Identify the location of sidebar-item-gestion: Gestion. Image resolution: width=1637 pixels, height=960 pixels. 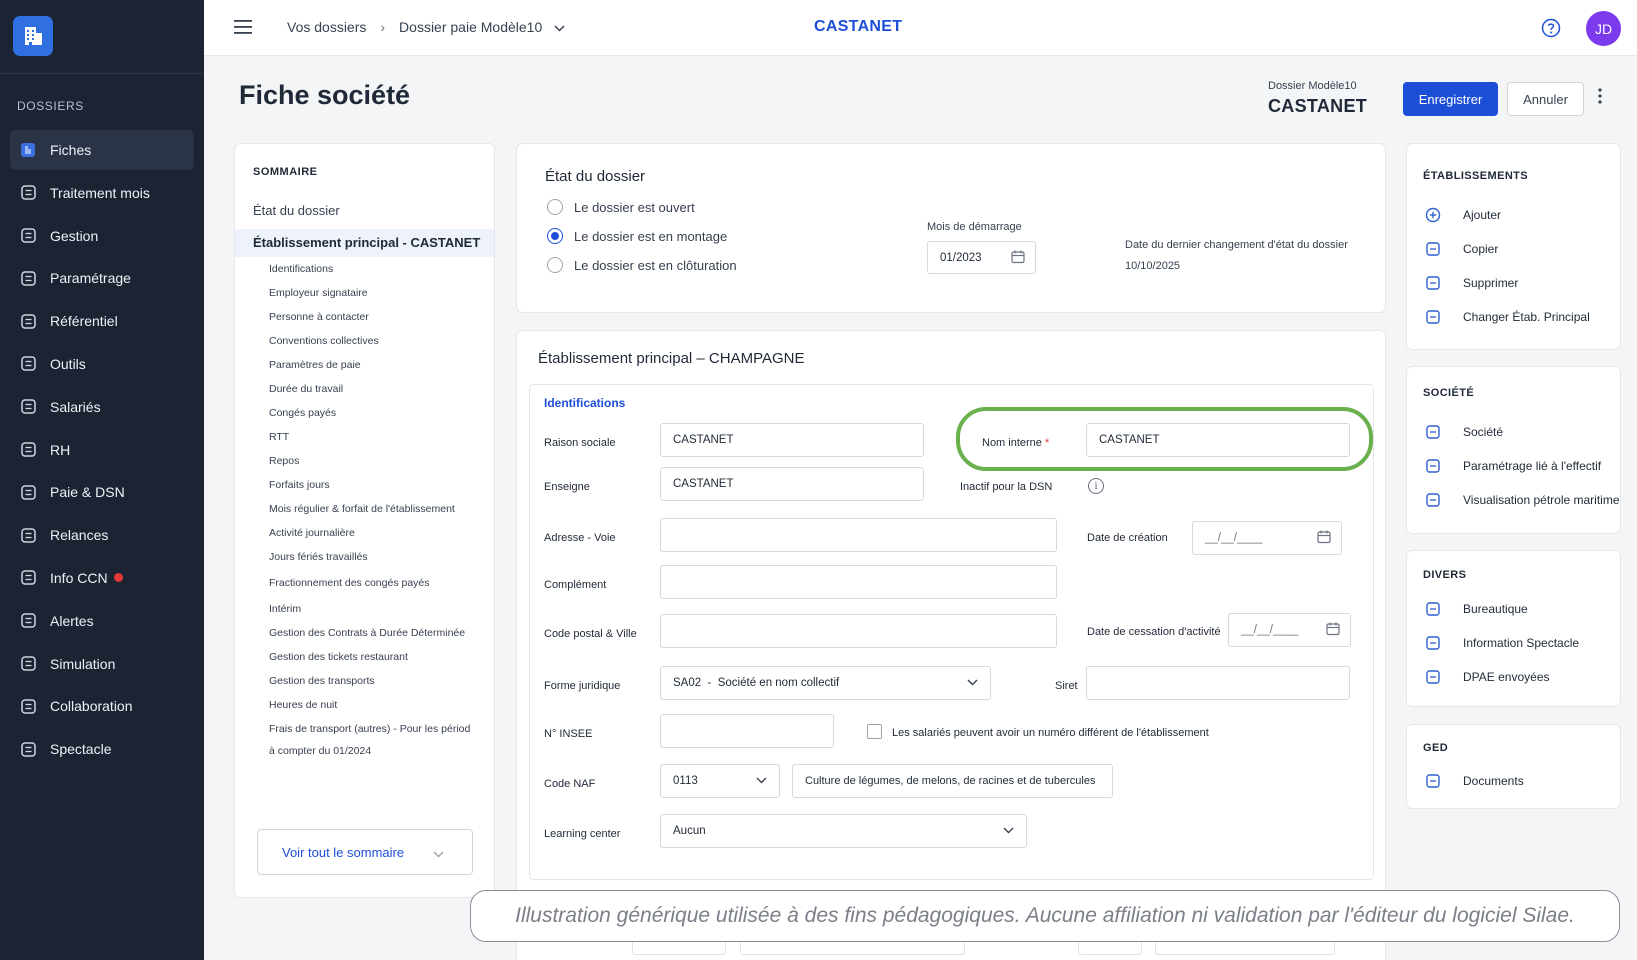
(102, 236).